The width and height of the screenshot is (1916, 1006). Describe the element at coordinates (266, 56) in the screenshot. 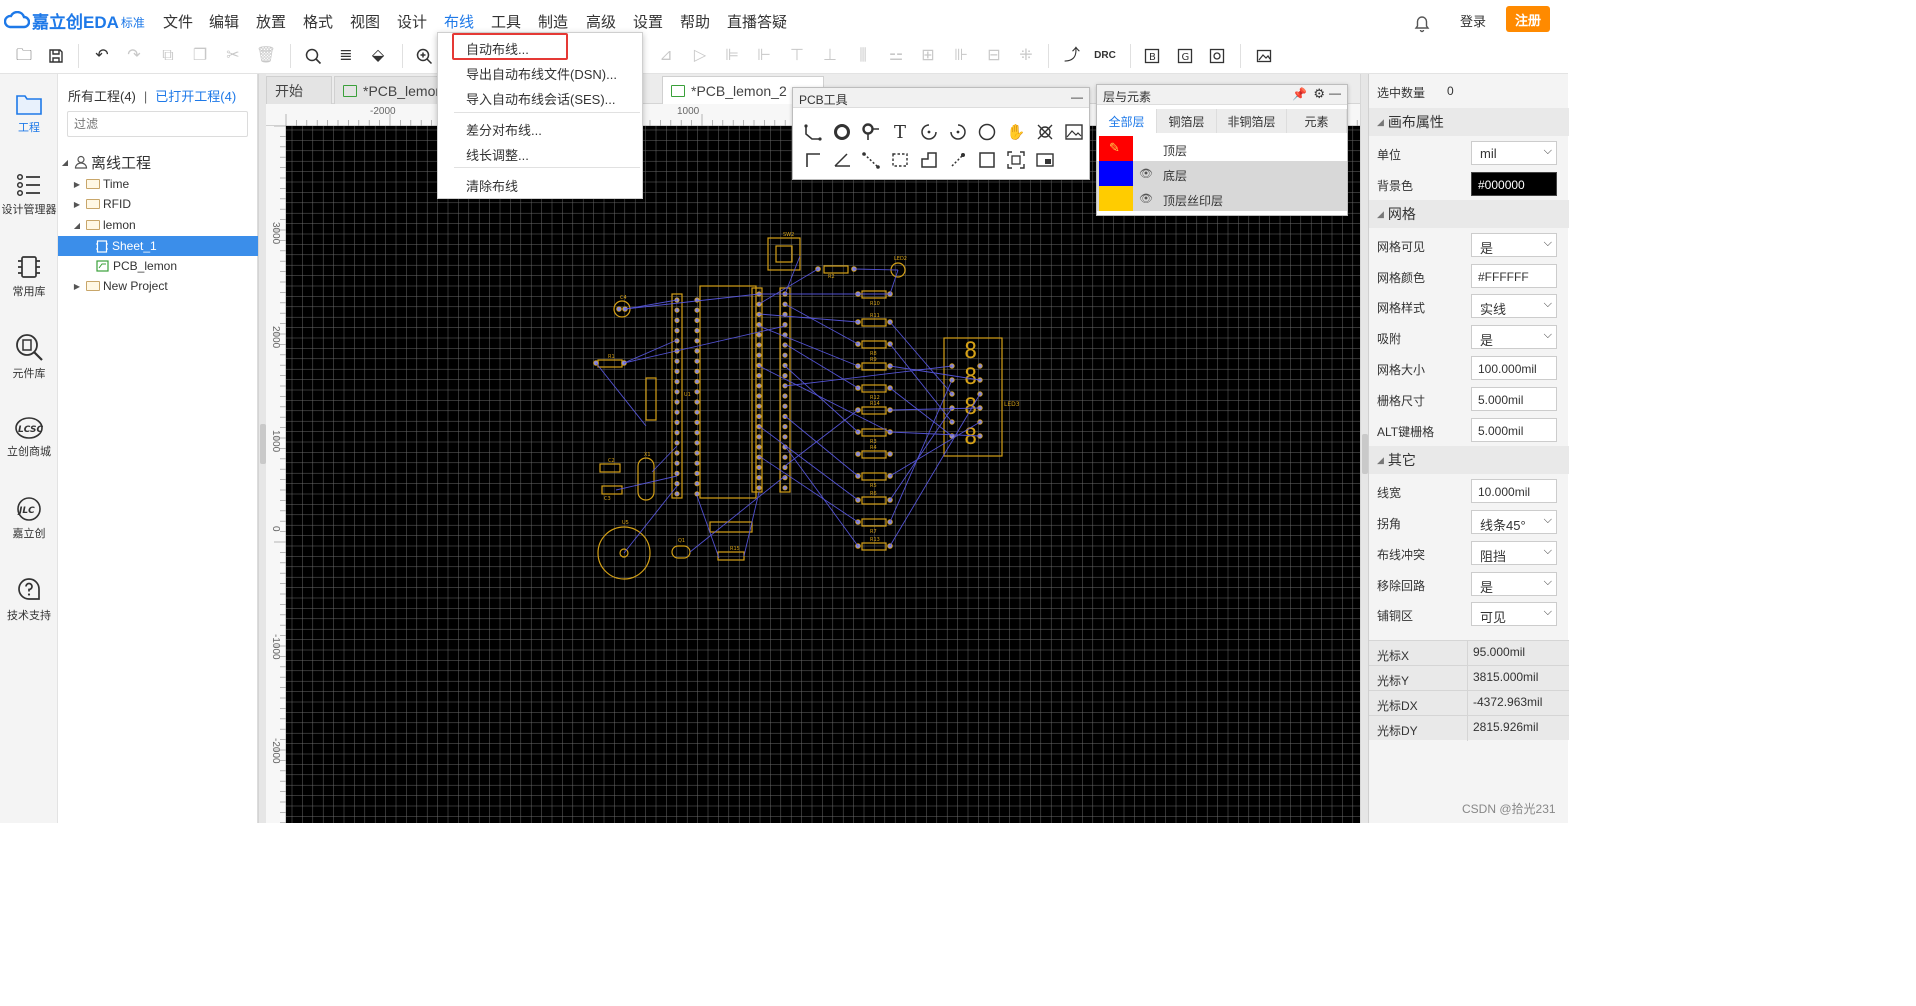

I see `delete-icon: 🗑` at that location.